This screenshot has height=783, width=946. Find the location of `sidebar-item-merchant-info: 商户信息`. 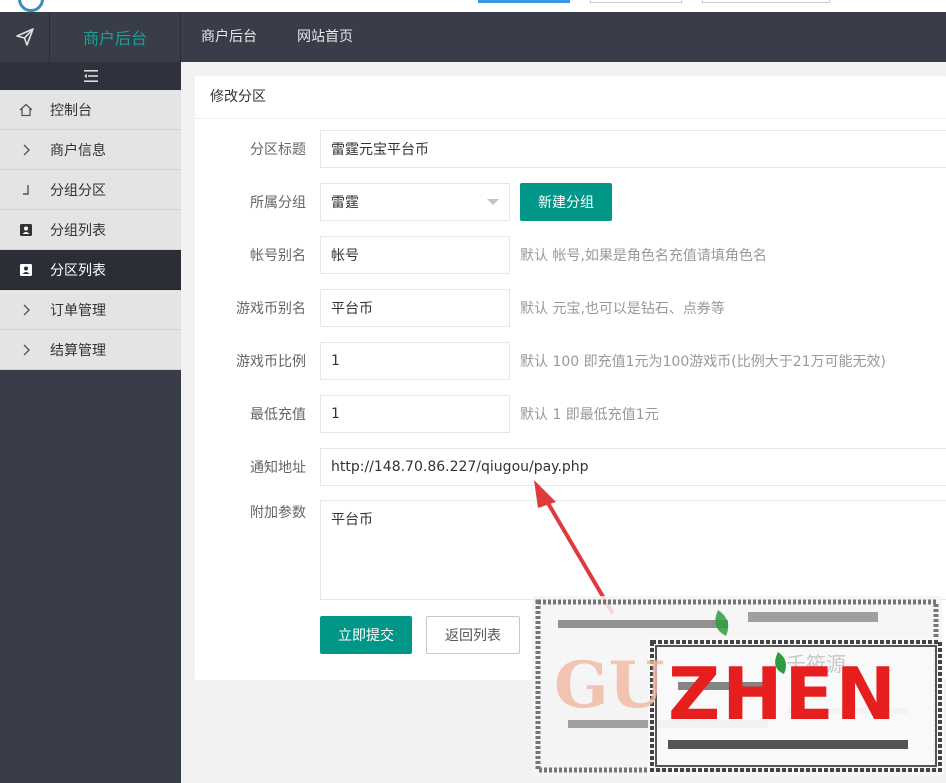

sidebar-item-merchant-info: 商户信息 is located at coordinates (90, 150).